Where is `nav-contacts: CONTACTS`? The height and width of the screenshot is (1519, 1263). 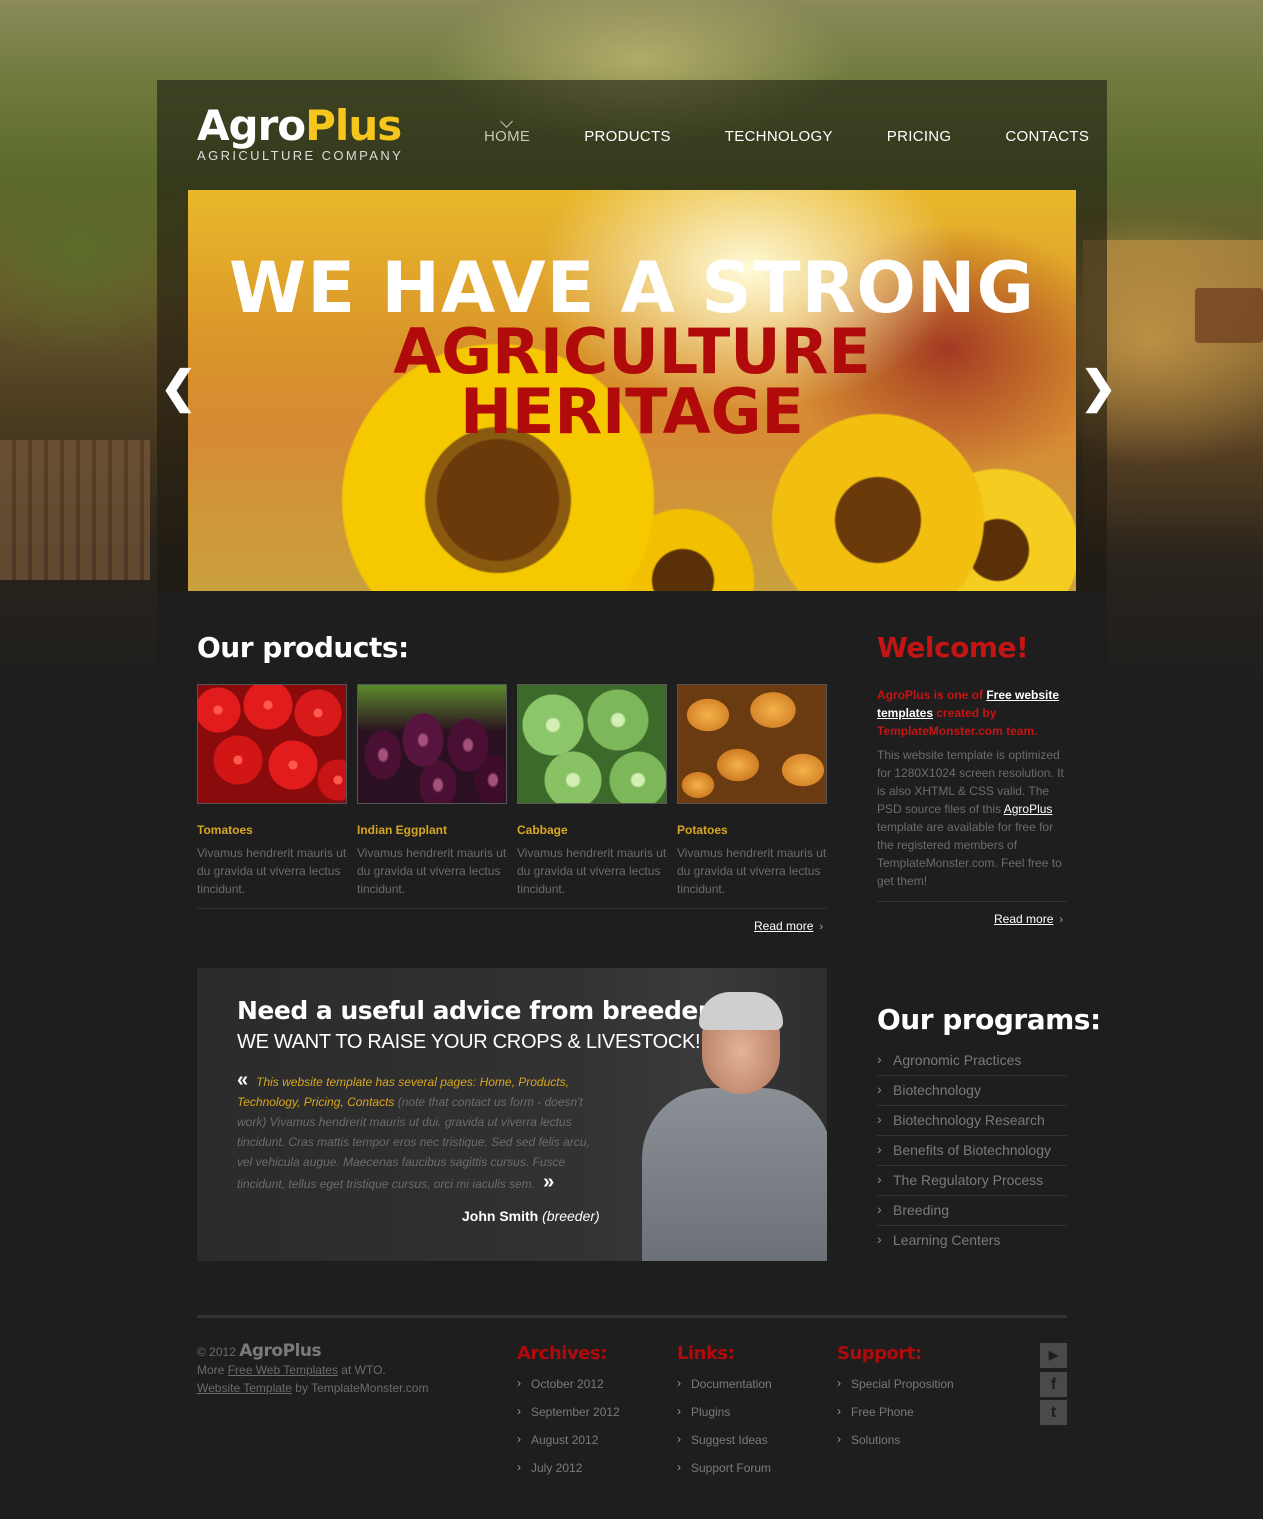
nav-contacts: CONTACTS is located at coordinates (1047, 136).